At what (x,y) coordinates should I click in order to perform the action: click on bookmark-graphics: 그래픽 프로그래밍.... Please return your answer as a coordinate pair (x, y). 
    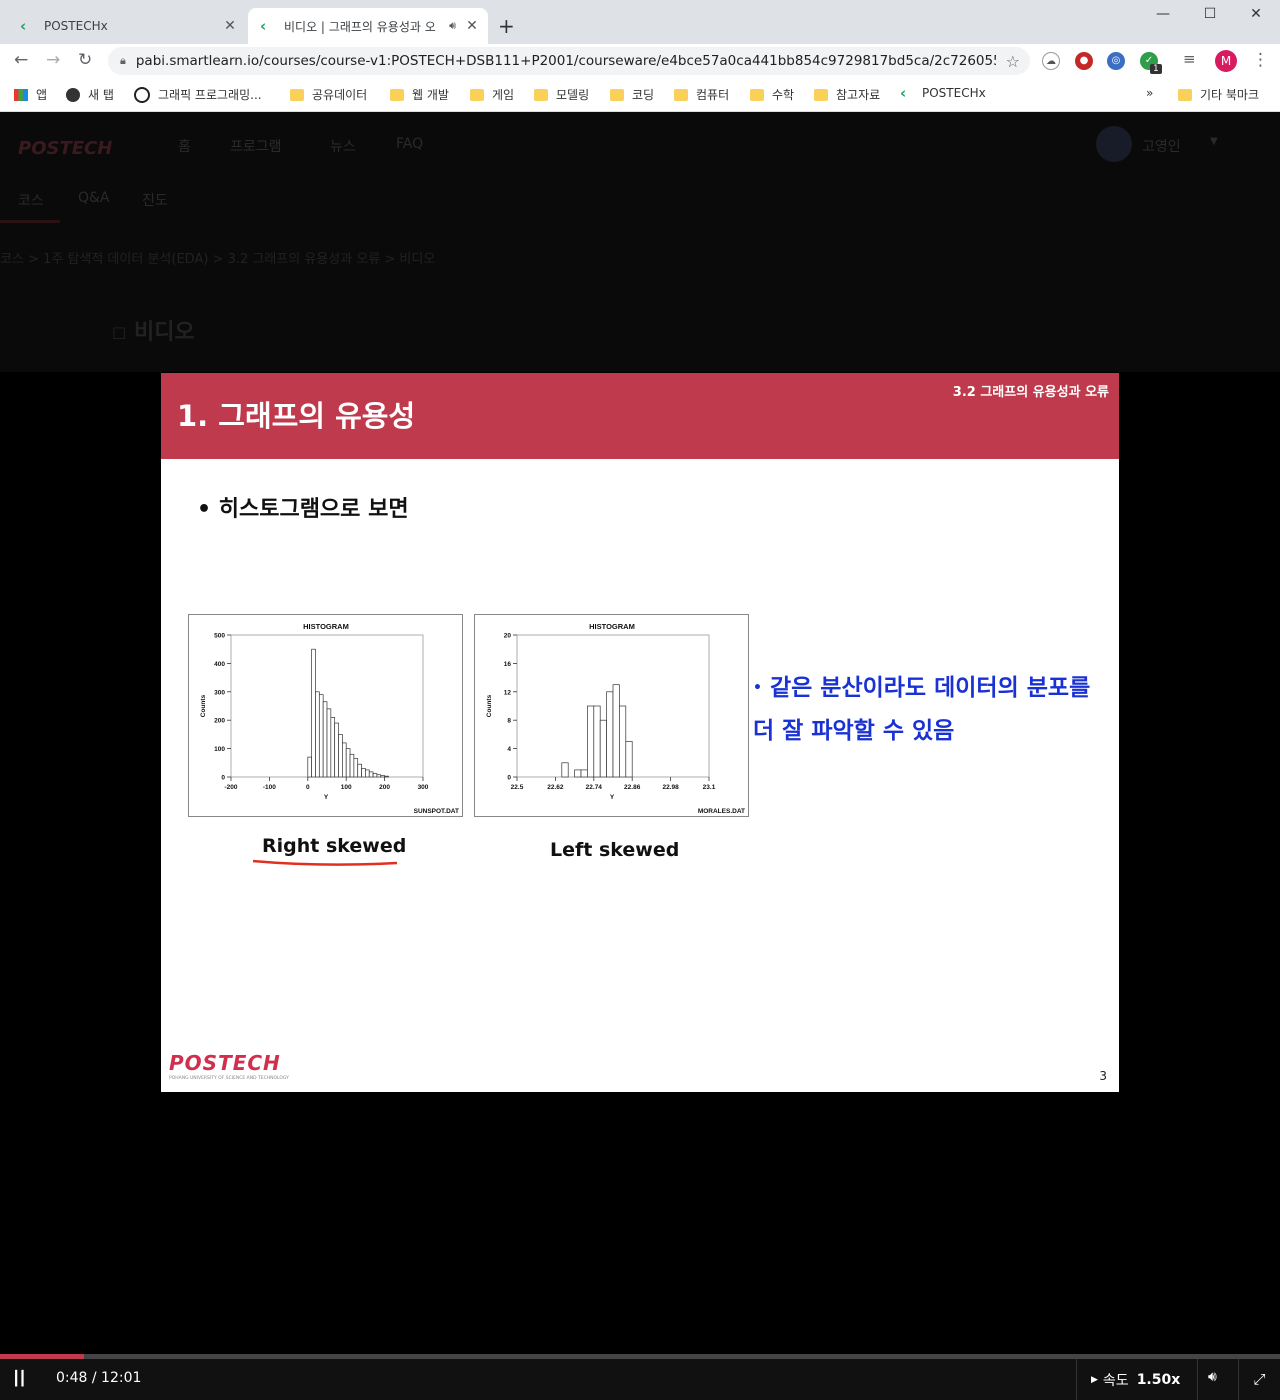
    Looking at the image, I should click on (198, 94).